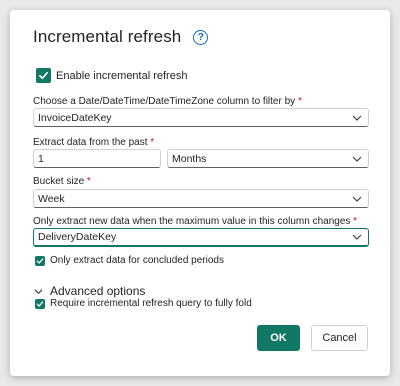 The image size is (400, 386). I want to click on ok-button: OK, so click(278, 338).